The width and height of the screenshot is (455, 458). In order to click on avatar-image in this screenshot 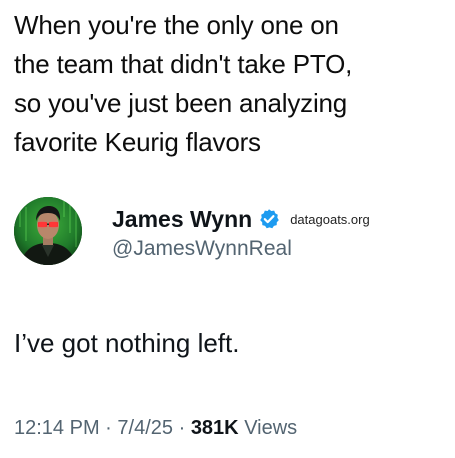, I will do `click(48, 231)`.